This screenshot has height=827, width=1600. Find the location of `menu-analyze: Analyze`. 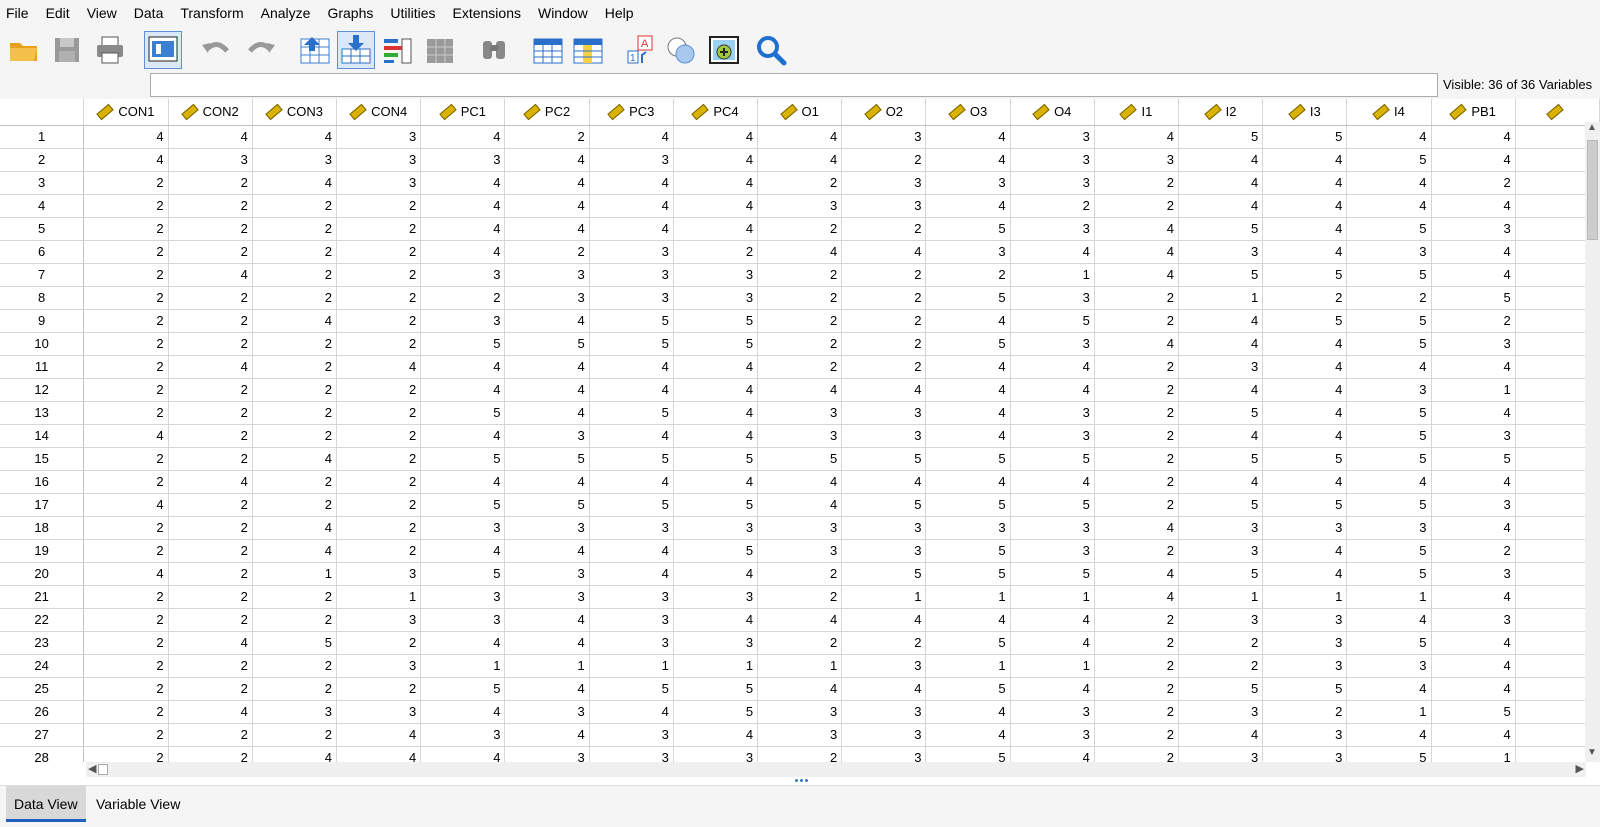

menu-analyze: Analyze is located at coordinates (288, 13).